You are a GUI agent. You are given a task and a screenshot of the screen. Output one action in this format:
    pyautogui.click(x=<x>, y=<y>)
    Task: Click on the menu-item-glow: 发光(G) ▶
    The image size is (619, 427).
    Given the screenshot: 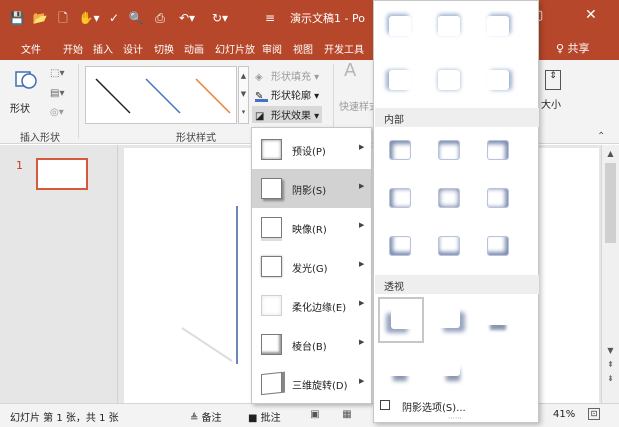 What is the action you would take?
    pyautogui.click(x=311, y=266)
    